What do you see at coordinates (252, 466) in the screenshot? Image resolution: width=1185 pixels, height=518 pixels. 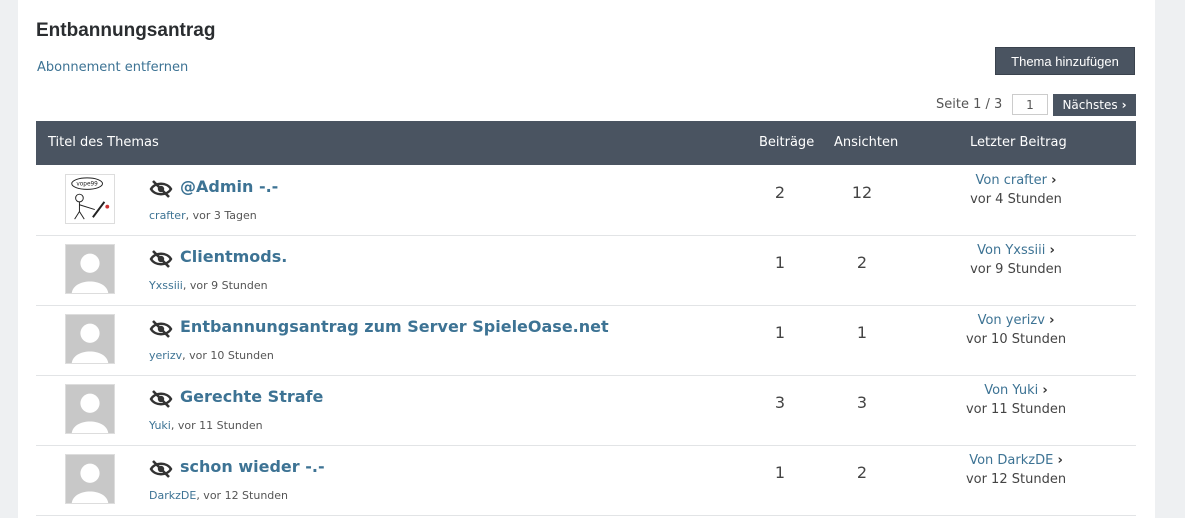 I see `topic-title-link: schon wieder -.-` at bounding box center [252, 466].